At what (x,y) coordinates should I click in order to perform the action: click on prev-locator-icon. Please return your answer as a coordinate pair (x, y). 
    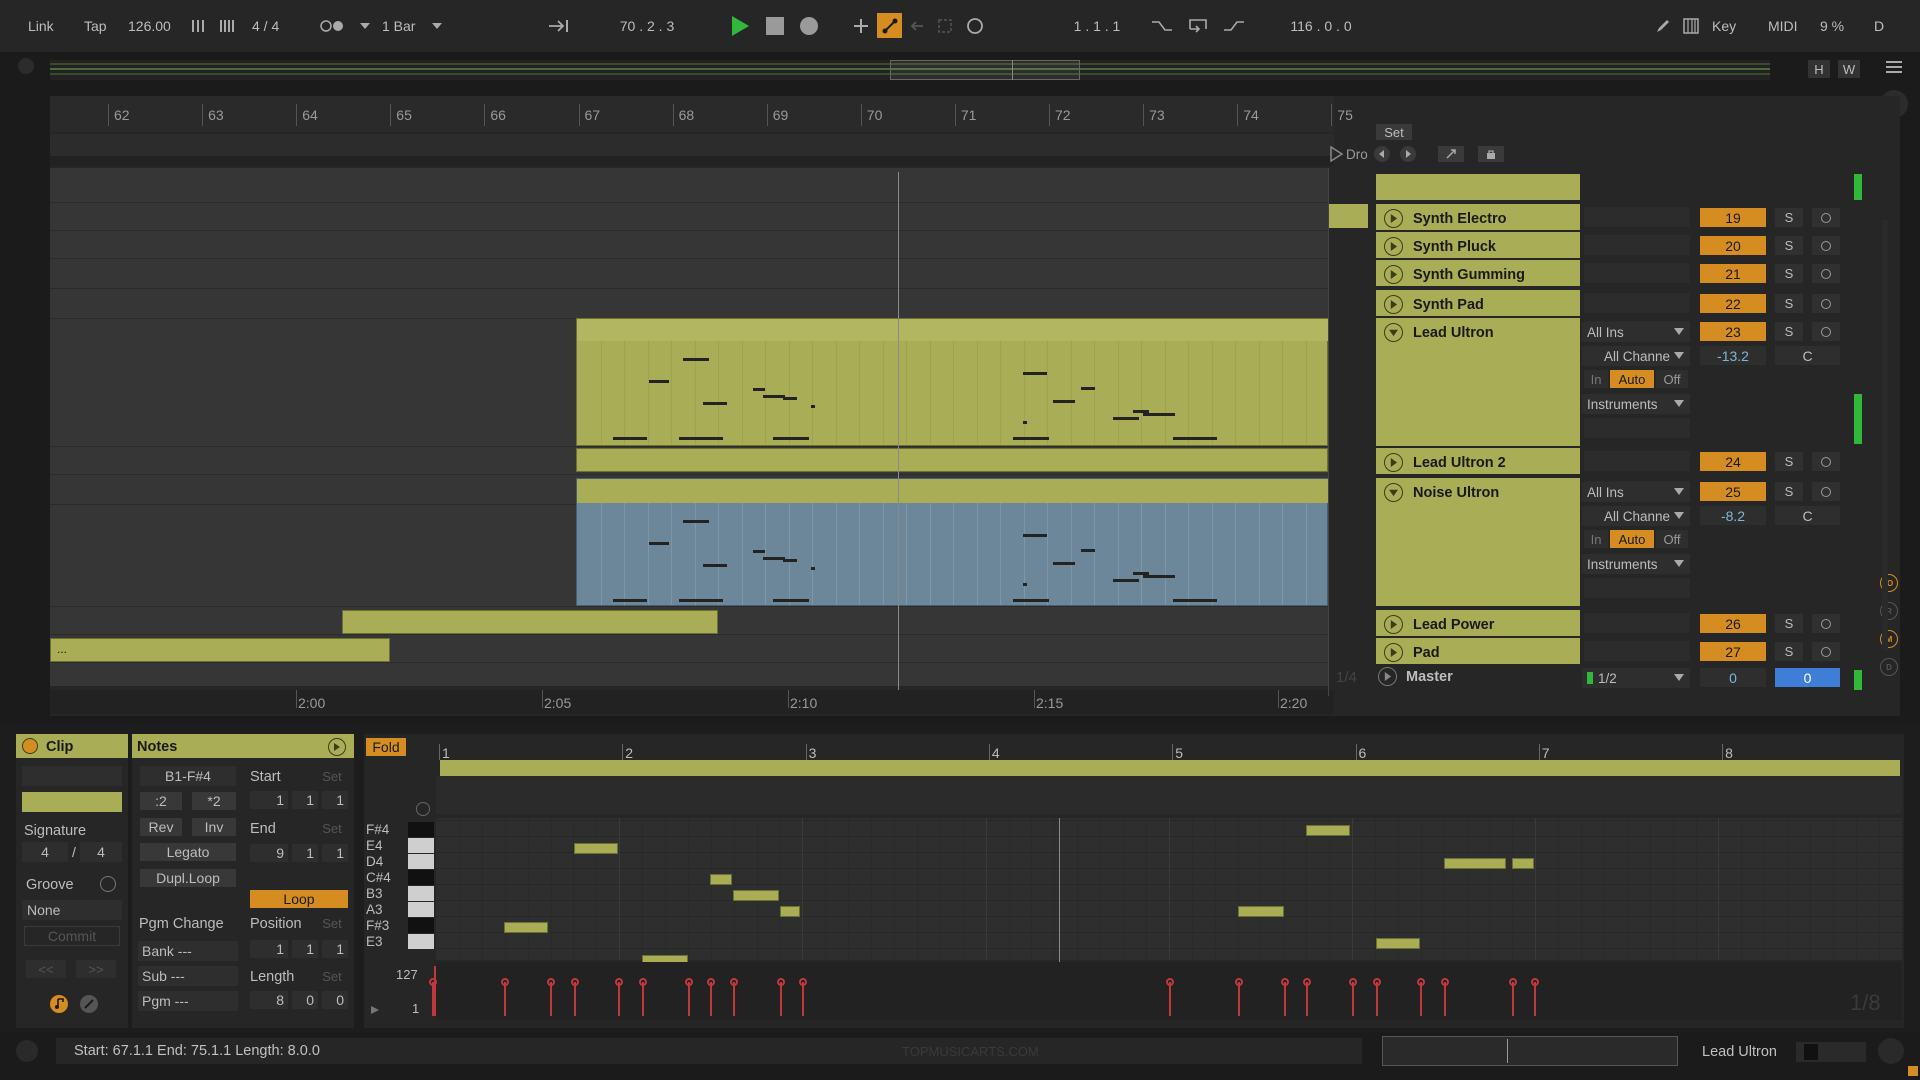
    Looking at the image, I should click on (1382, 154).